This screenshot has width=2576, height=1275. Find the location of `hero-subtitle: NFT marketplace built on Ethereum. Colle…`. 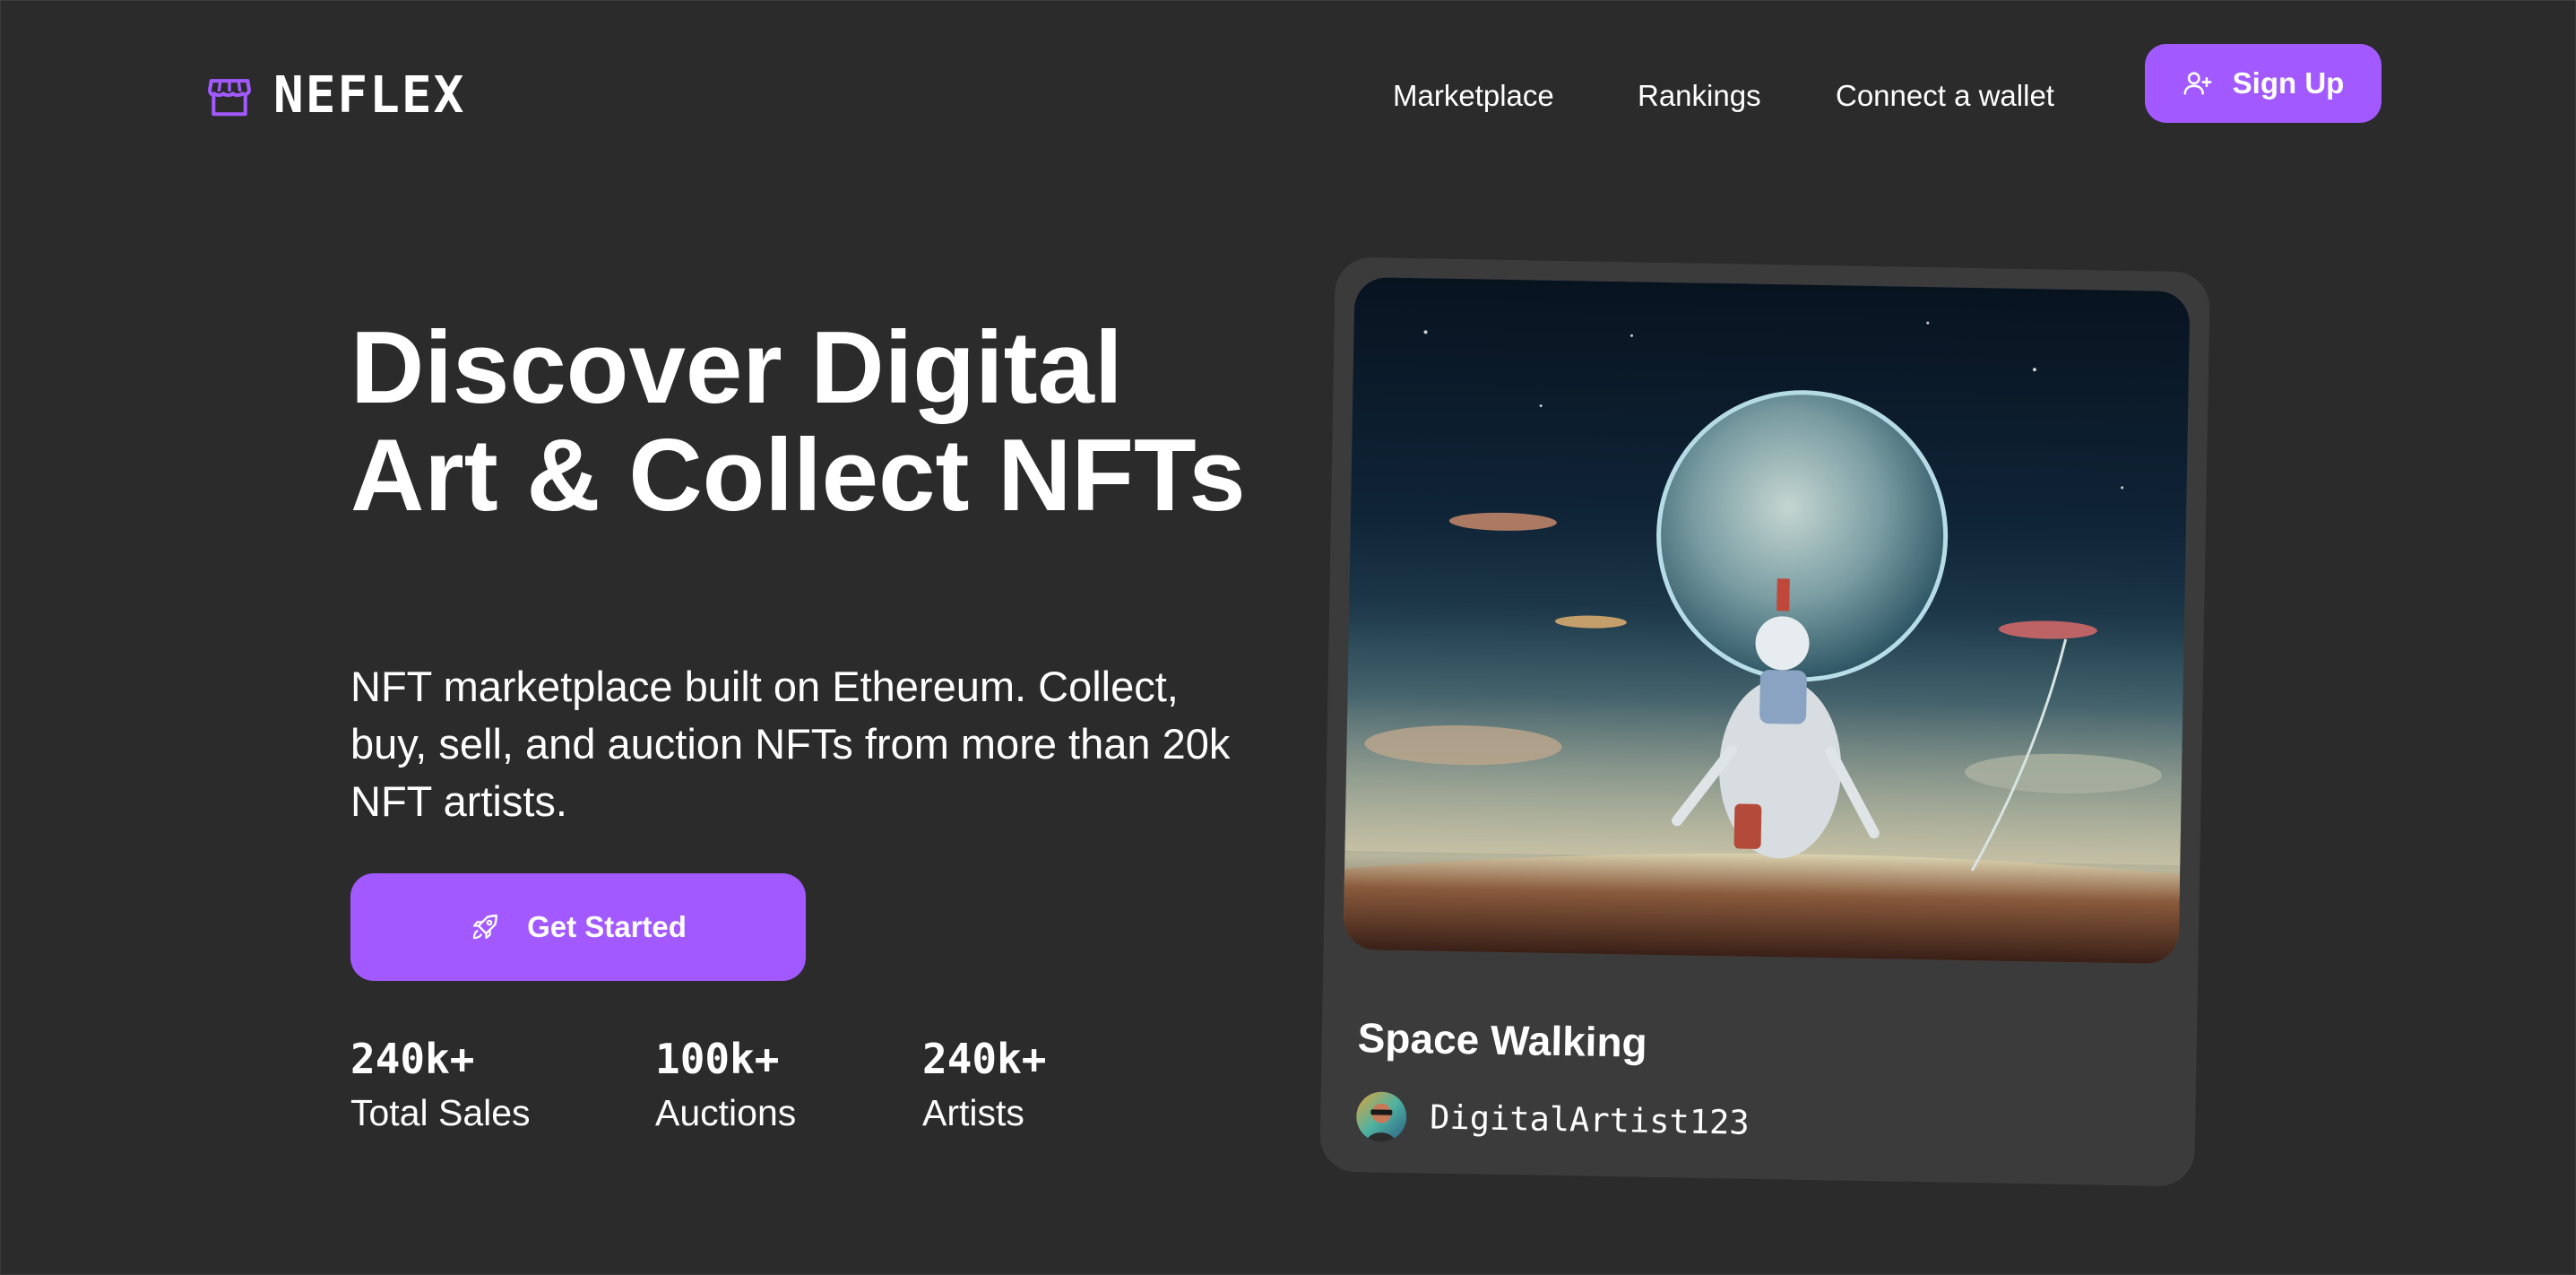

hero-subtitle: NFT marketplace built on Ethereum. Colle… is located at coordinates (790, 744).